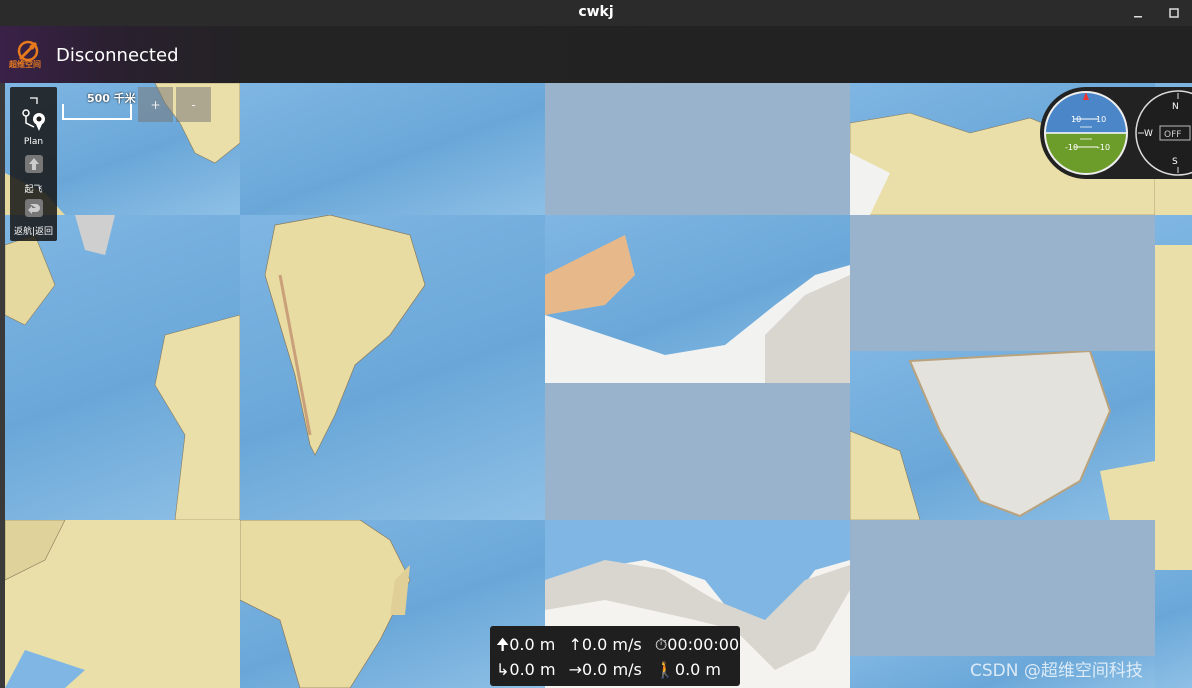 This screenshot has width=1192, height=688. I want to click on maximize-button, so click(1174, 13).